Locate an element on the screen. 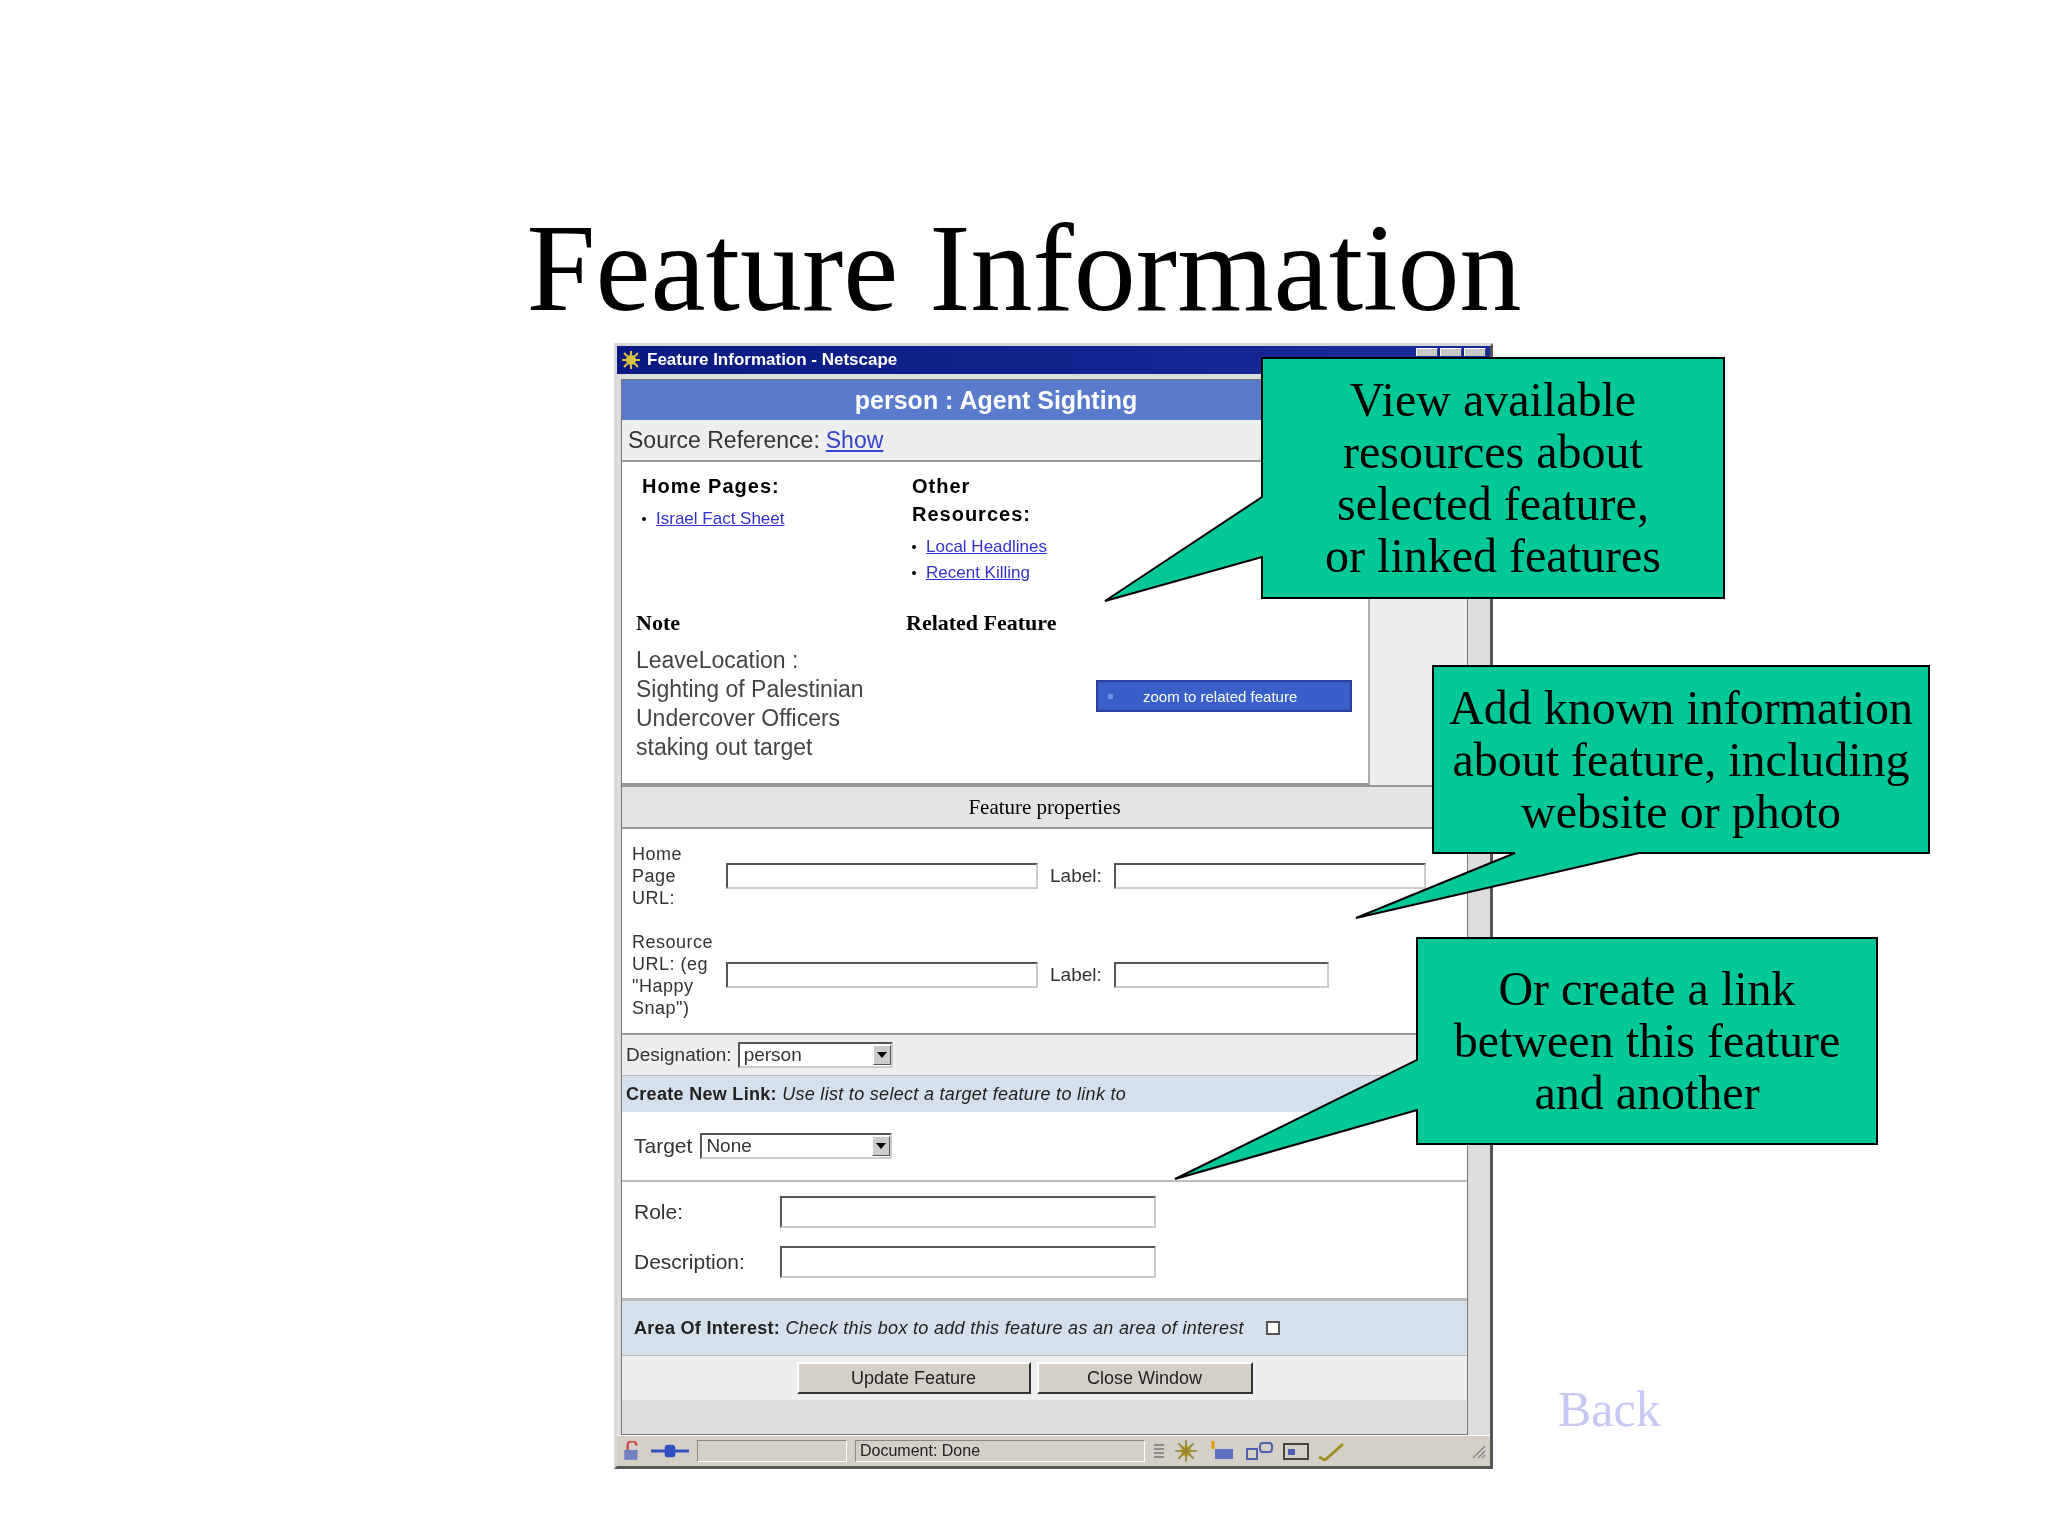 The width and height of the screenshot is (2048, 1536). window-title: Feature Information - Netscape is located at coordinates (772, 360).